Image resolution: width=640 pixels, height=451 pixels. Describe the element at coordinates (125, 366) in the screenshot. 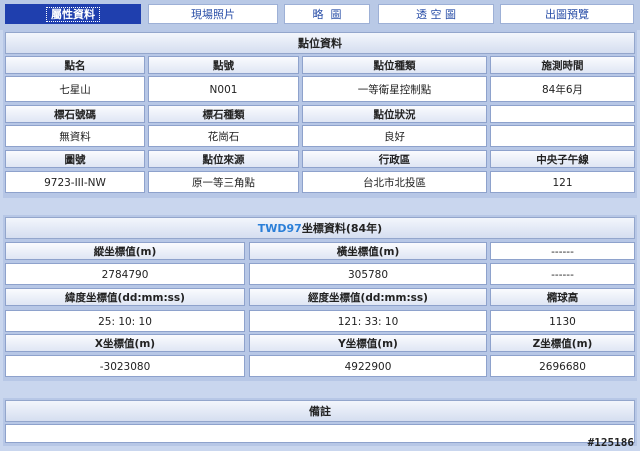

I see `value-x-coordinate: -3023080` at that location.